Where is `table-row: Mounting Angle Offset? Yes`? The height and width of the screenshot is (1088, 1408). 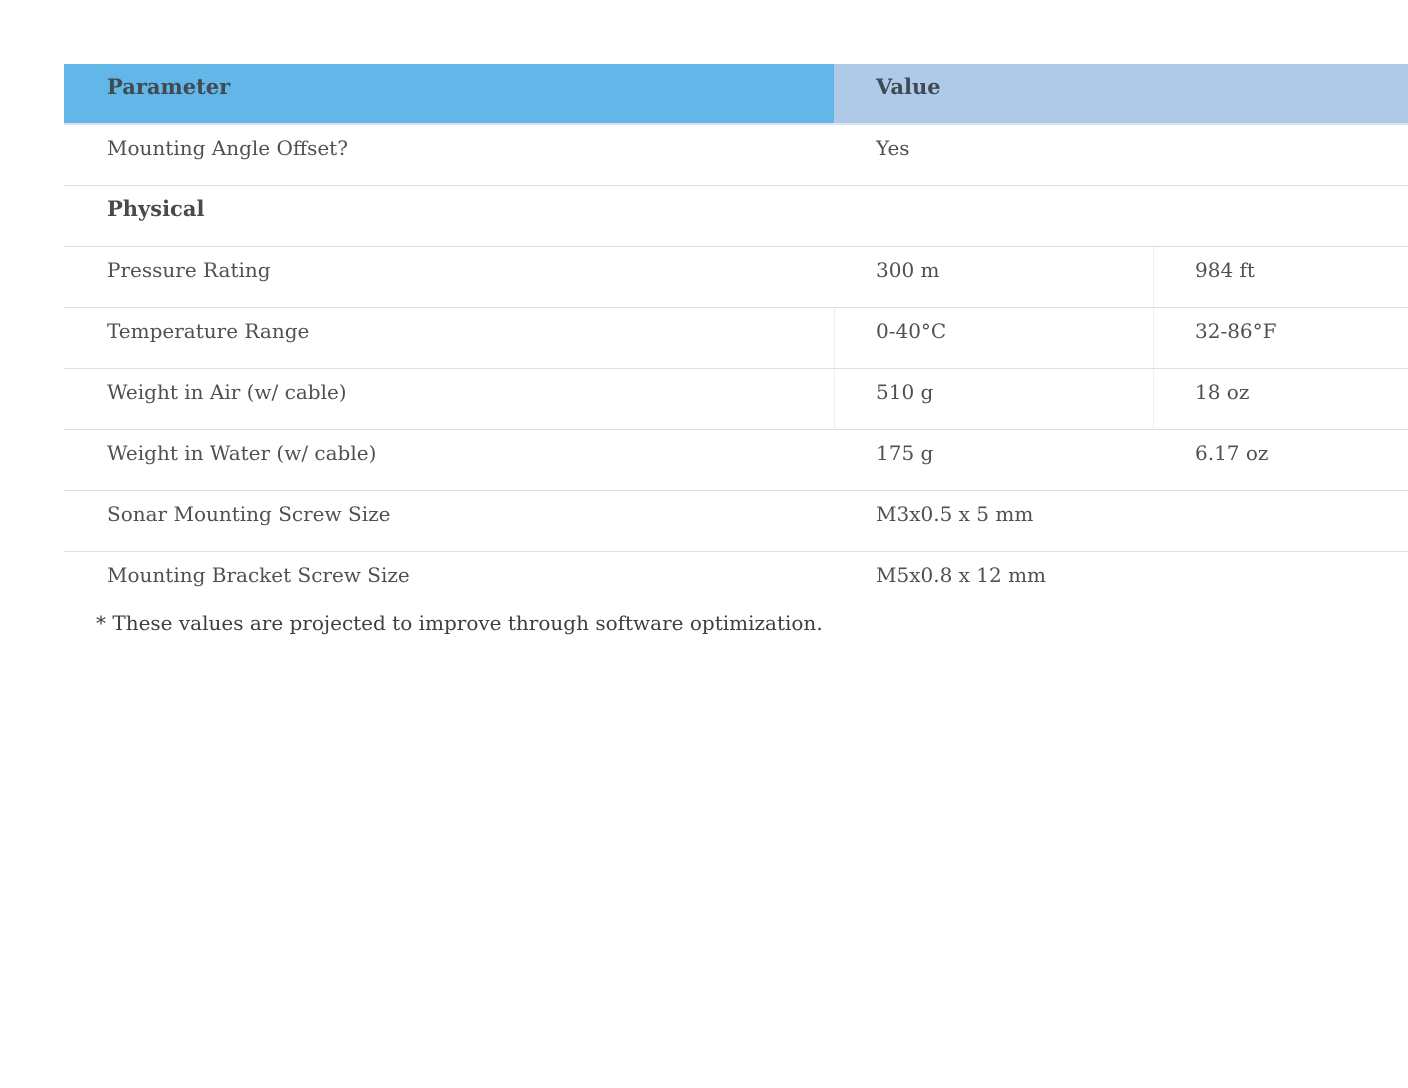
table-row: Mounting Angle Offset? Yes is located at coordinates (736, 155).